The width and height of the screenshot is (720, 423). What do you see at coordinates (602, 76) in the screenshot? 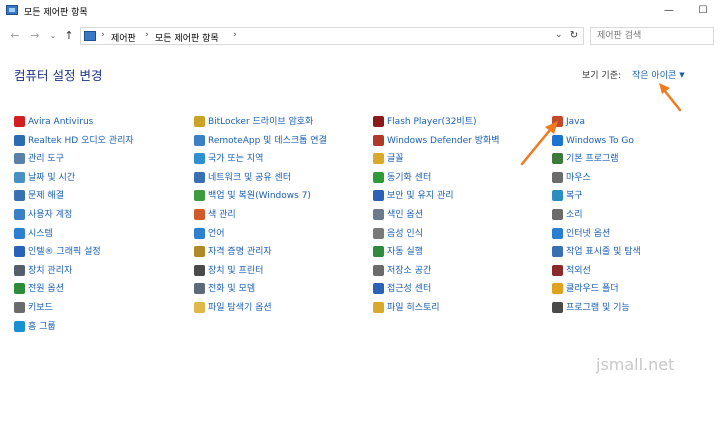
I see `view-by-label: 보기 기준:` at bounding box center [602, 76].